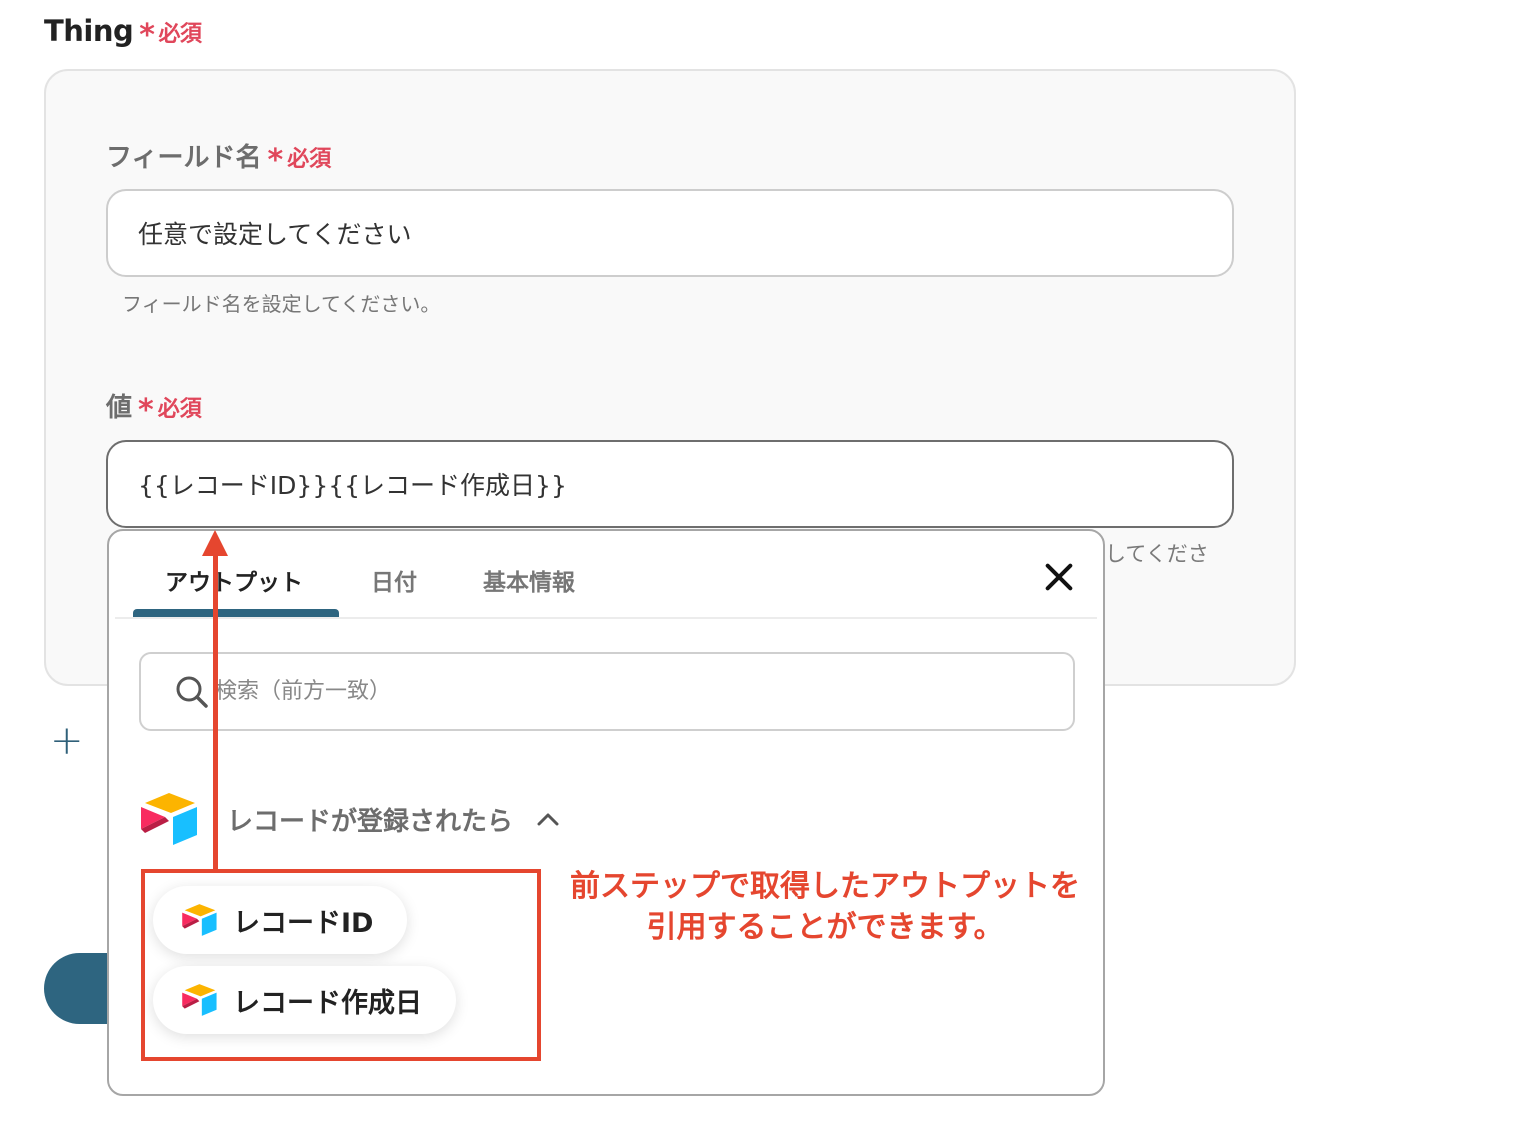  Describe the element at coordinates (825, 907) in the screenshot. I see `annotation-text: 前ステップで取得したアウトプットを 引用することができます。` at that location.